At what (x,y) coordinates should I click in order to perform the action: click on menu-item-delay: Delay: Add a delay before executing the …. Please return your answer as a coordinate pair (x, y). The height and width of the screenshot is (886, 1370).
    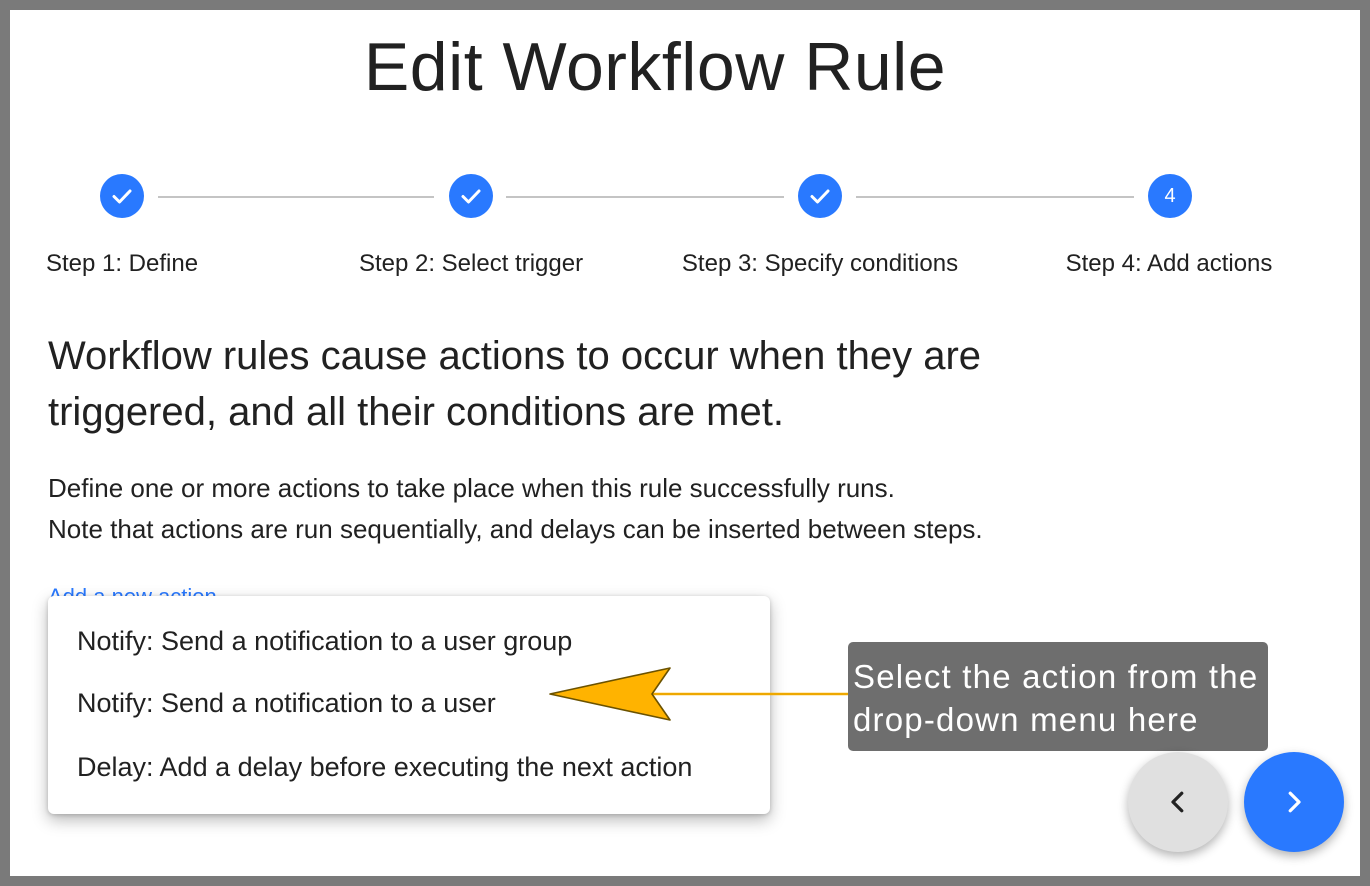
    Looking at the image, I should click on (384, 767).